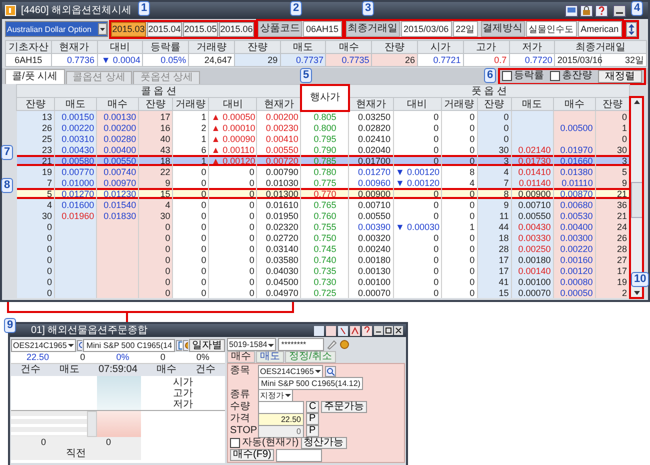  I want to click on month-button: 2015.06, so click(236, 29).